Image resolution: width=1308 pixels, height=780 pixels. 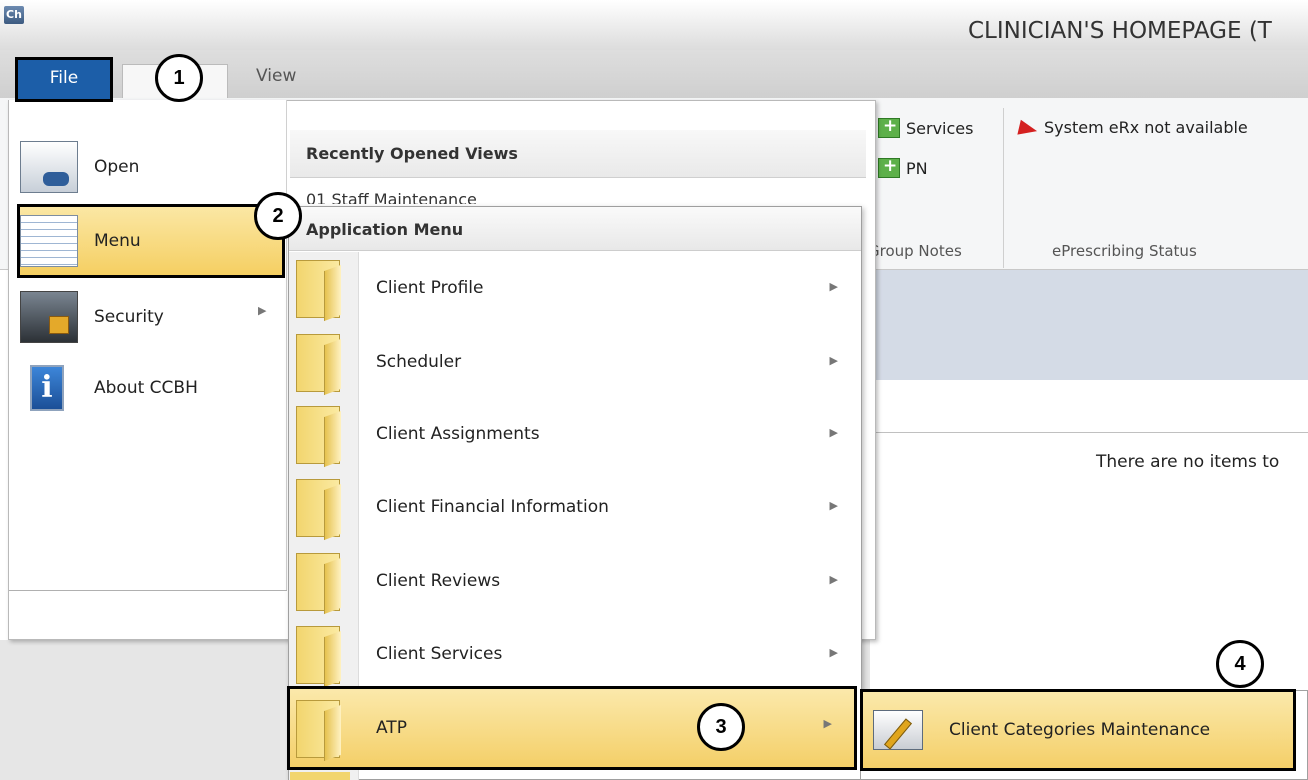 I want to click on app-menu-item-label: Client Financial Information, so click(x=492, y=507).